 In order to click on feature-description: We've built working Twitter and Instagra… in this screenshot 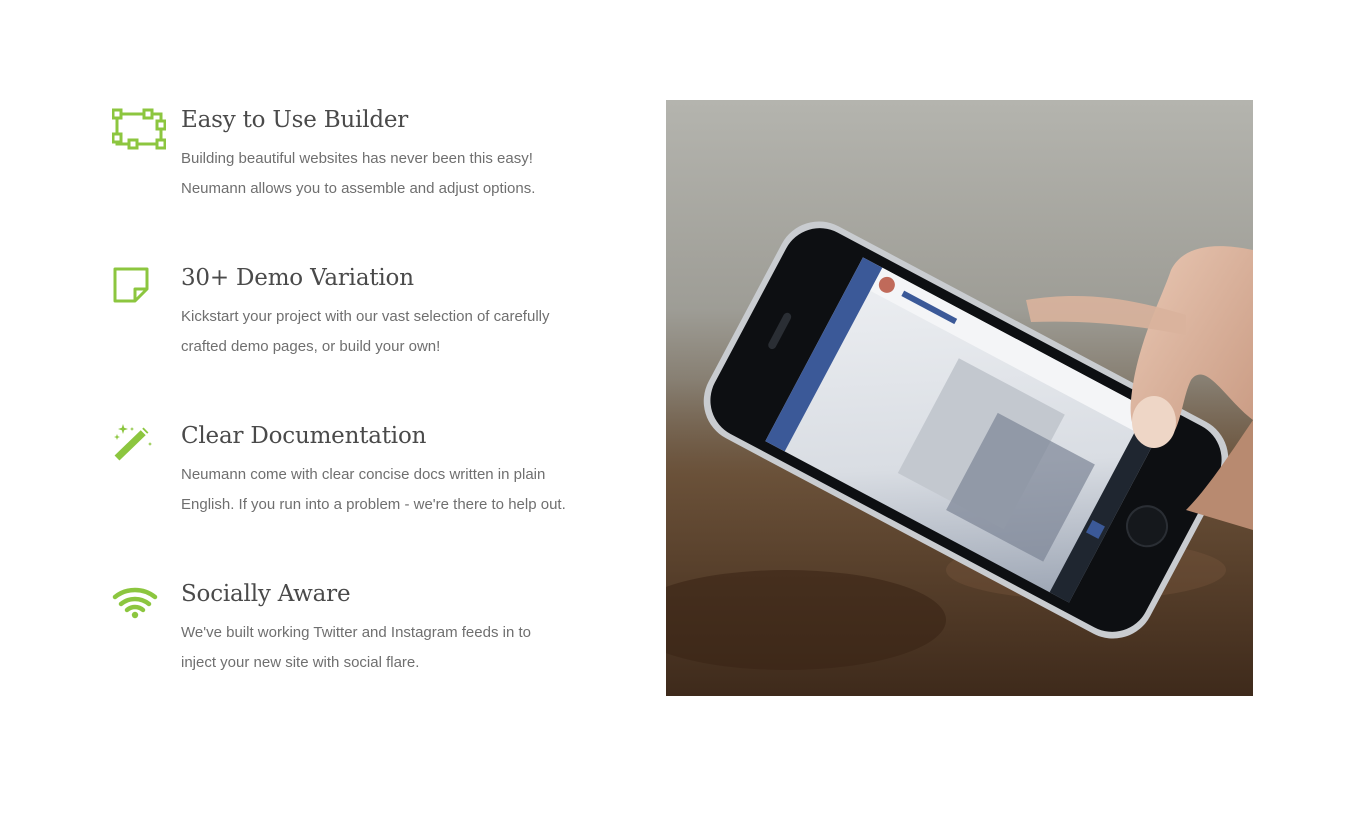, I will do `click(381, 648)`.